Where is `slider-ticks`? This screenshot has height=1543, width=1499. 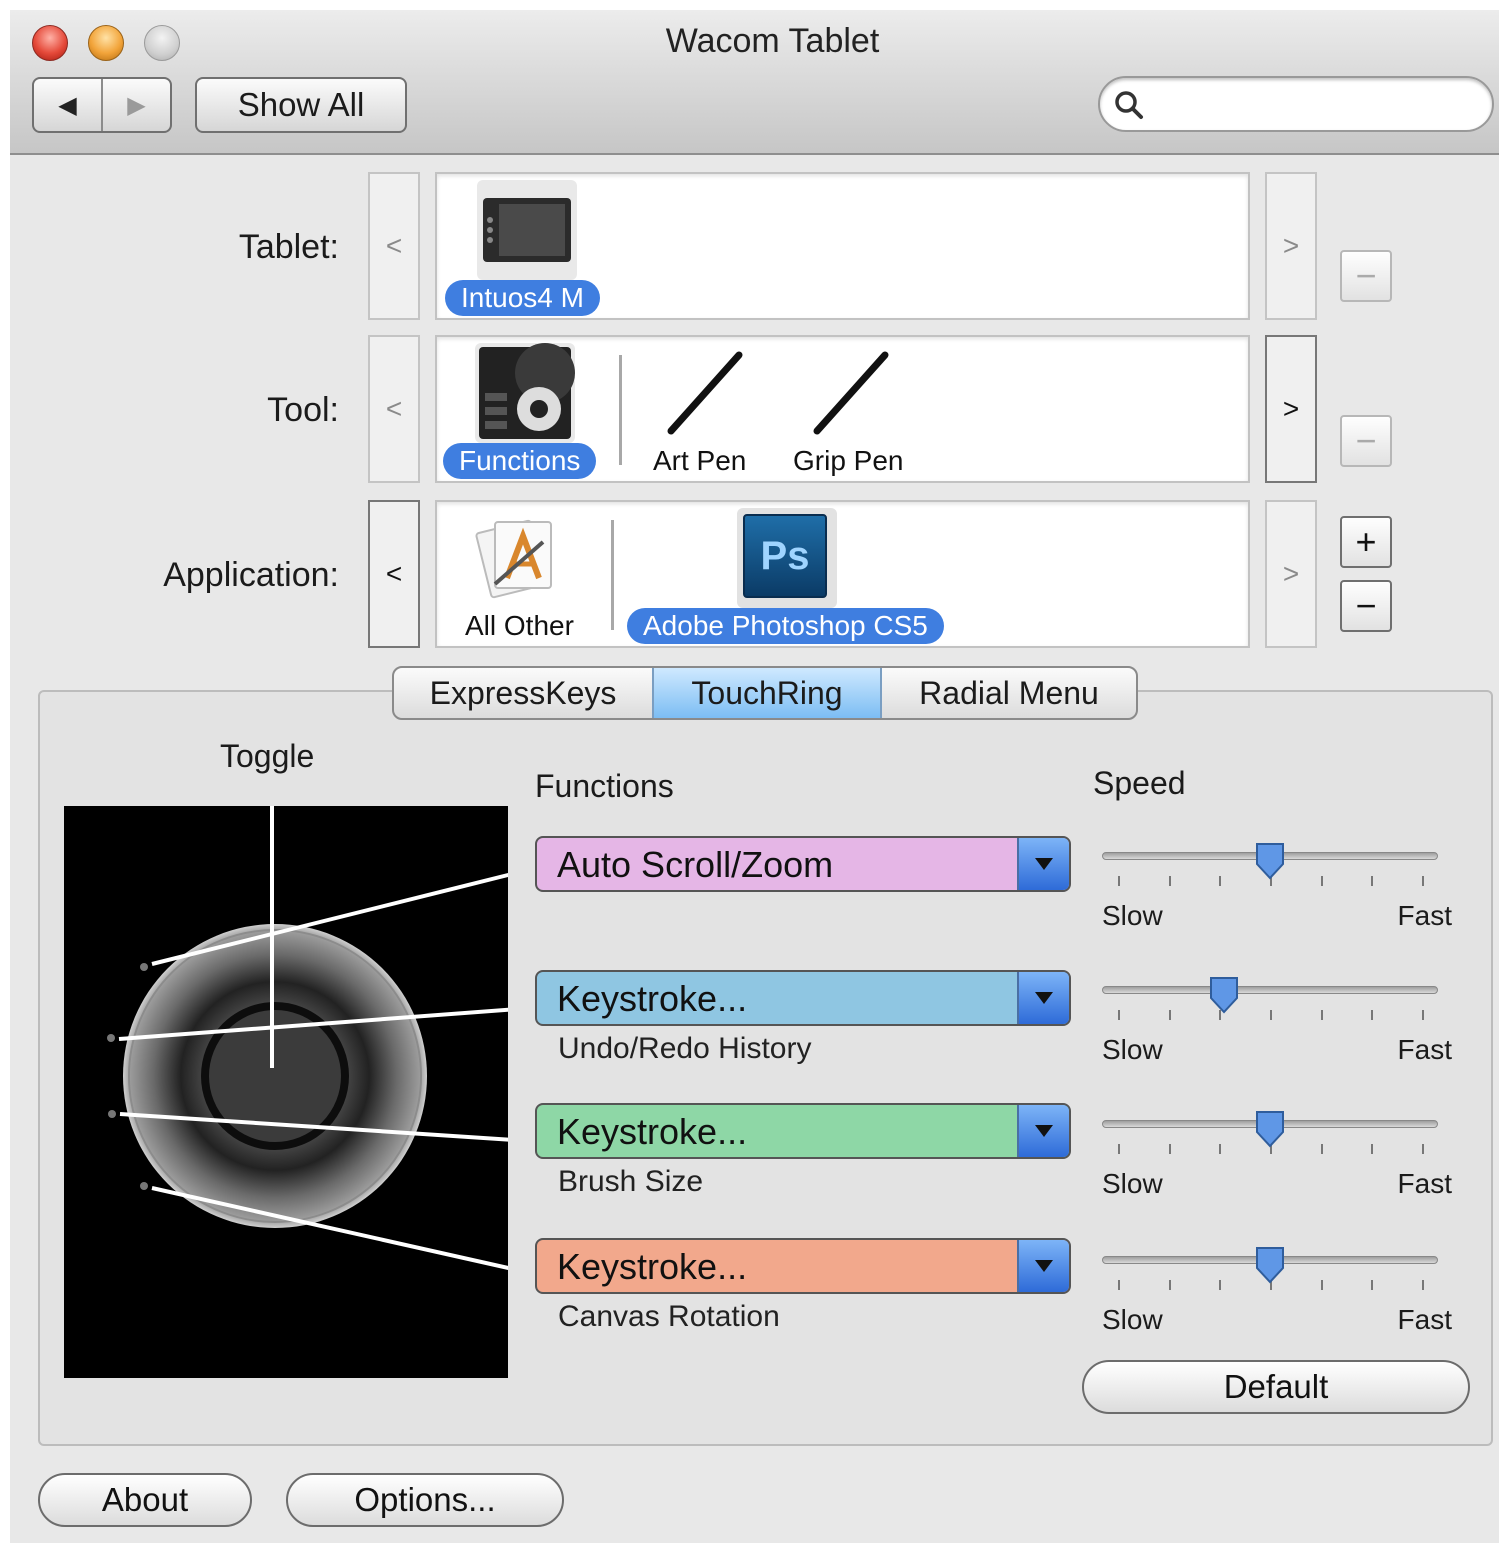 slider-ticks is located at coordinates (1270, 1016).